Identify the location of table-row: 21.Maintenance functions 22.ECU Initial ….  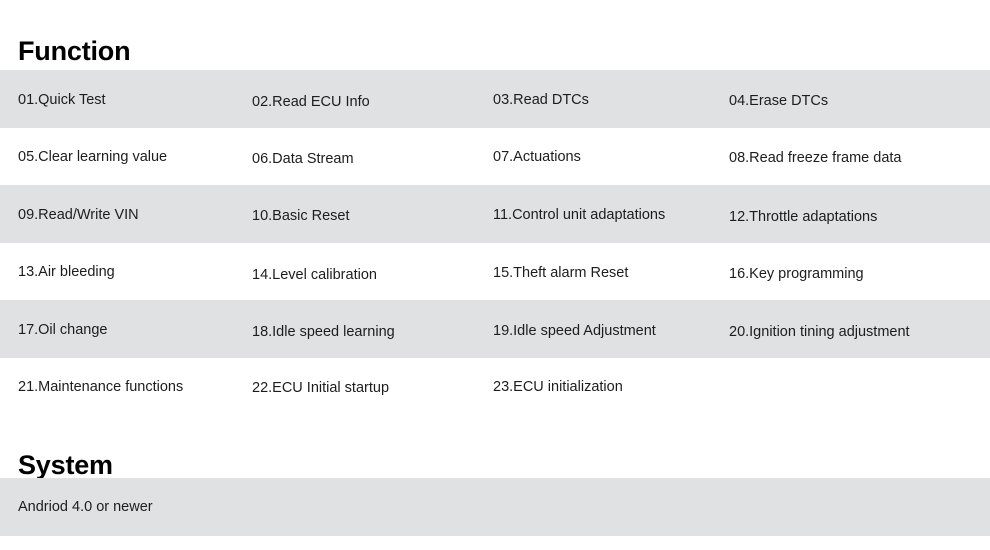
(495, 386).